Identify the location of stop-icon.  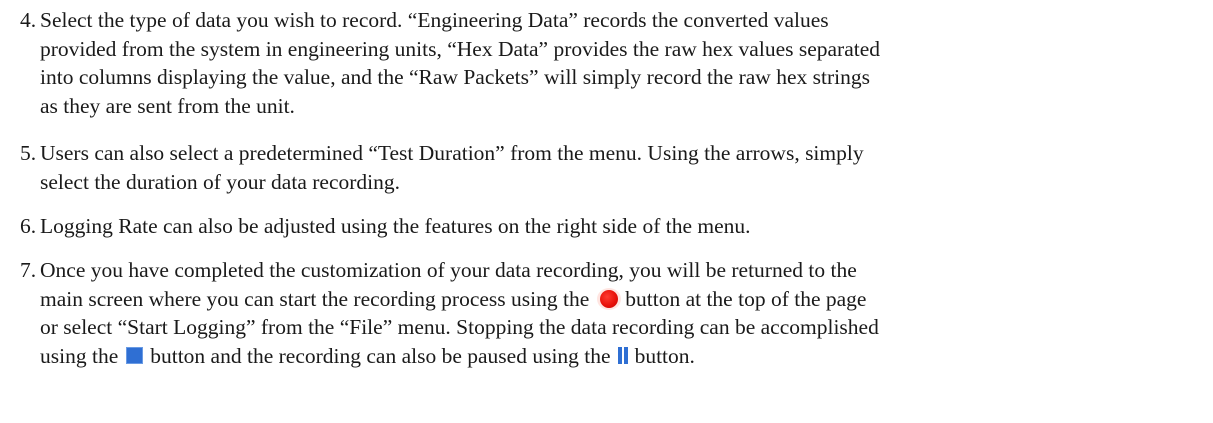
(135, 356).